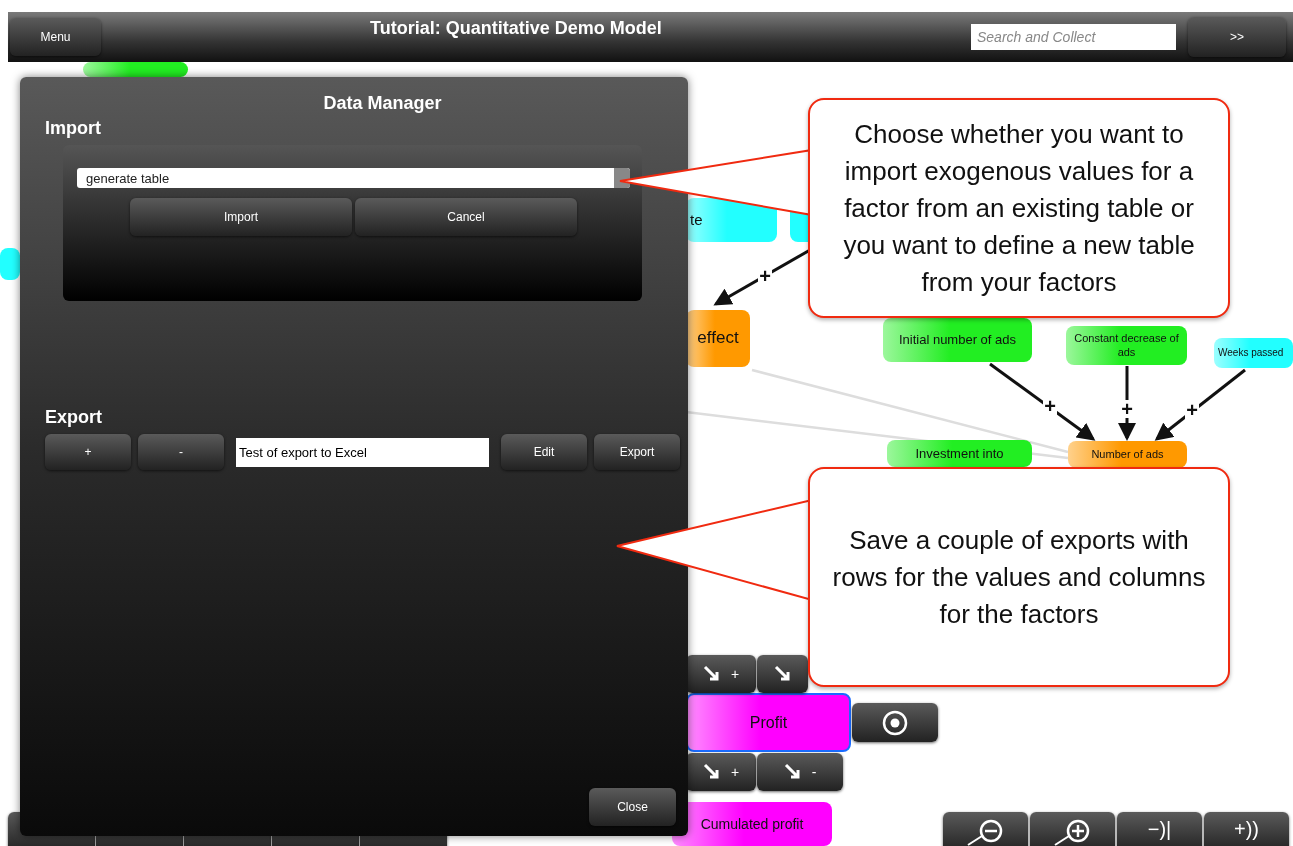  Describe the element at coordinates (88, 452) in the screenshot. I see `add-button: +` at that location.